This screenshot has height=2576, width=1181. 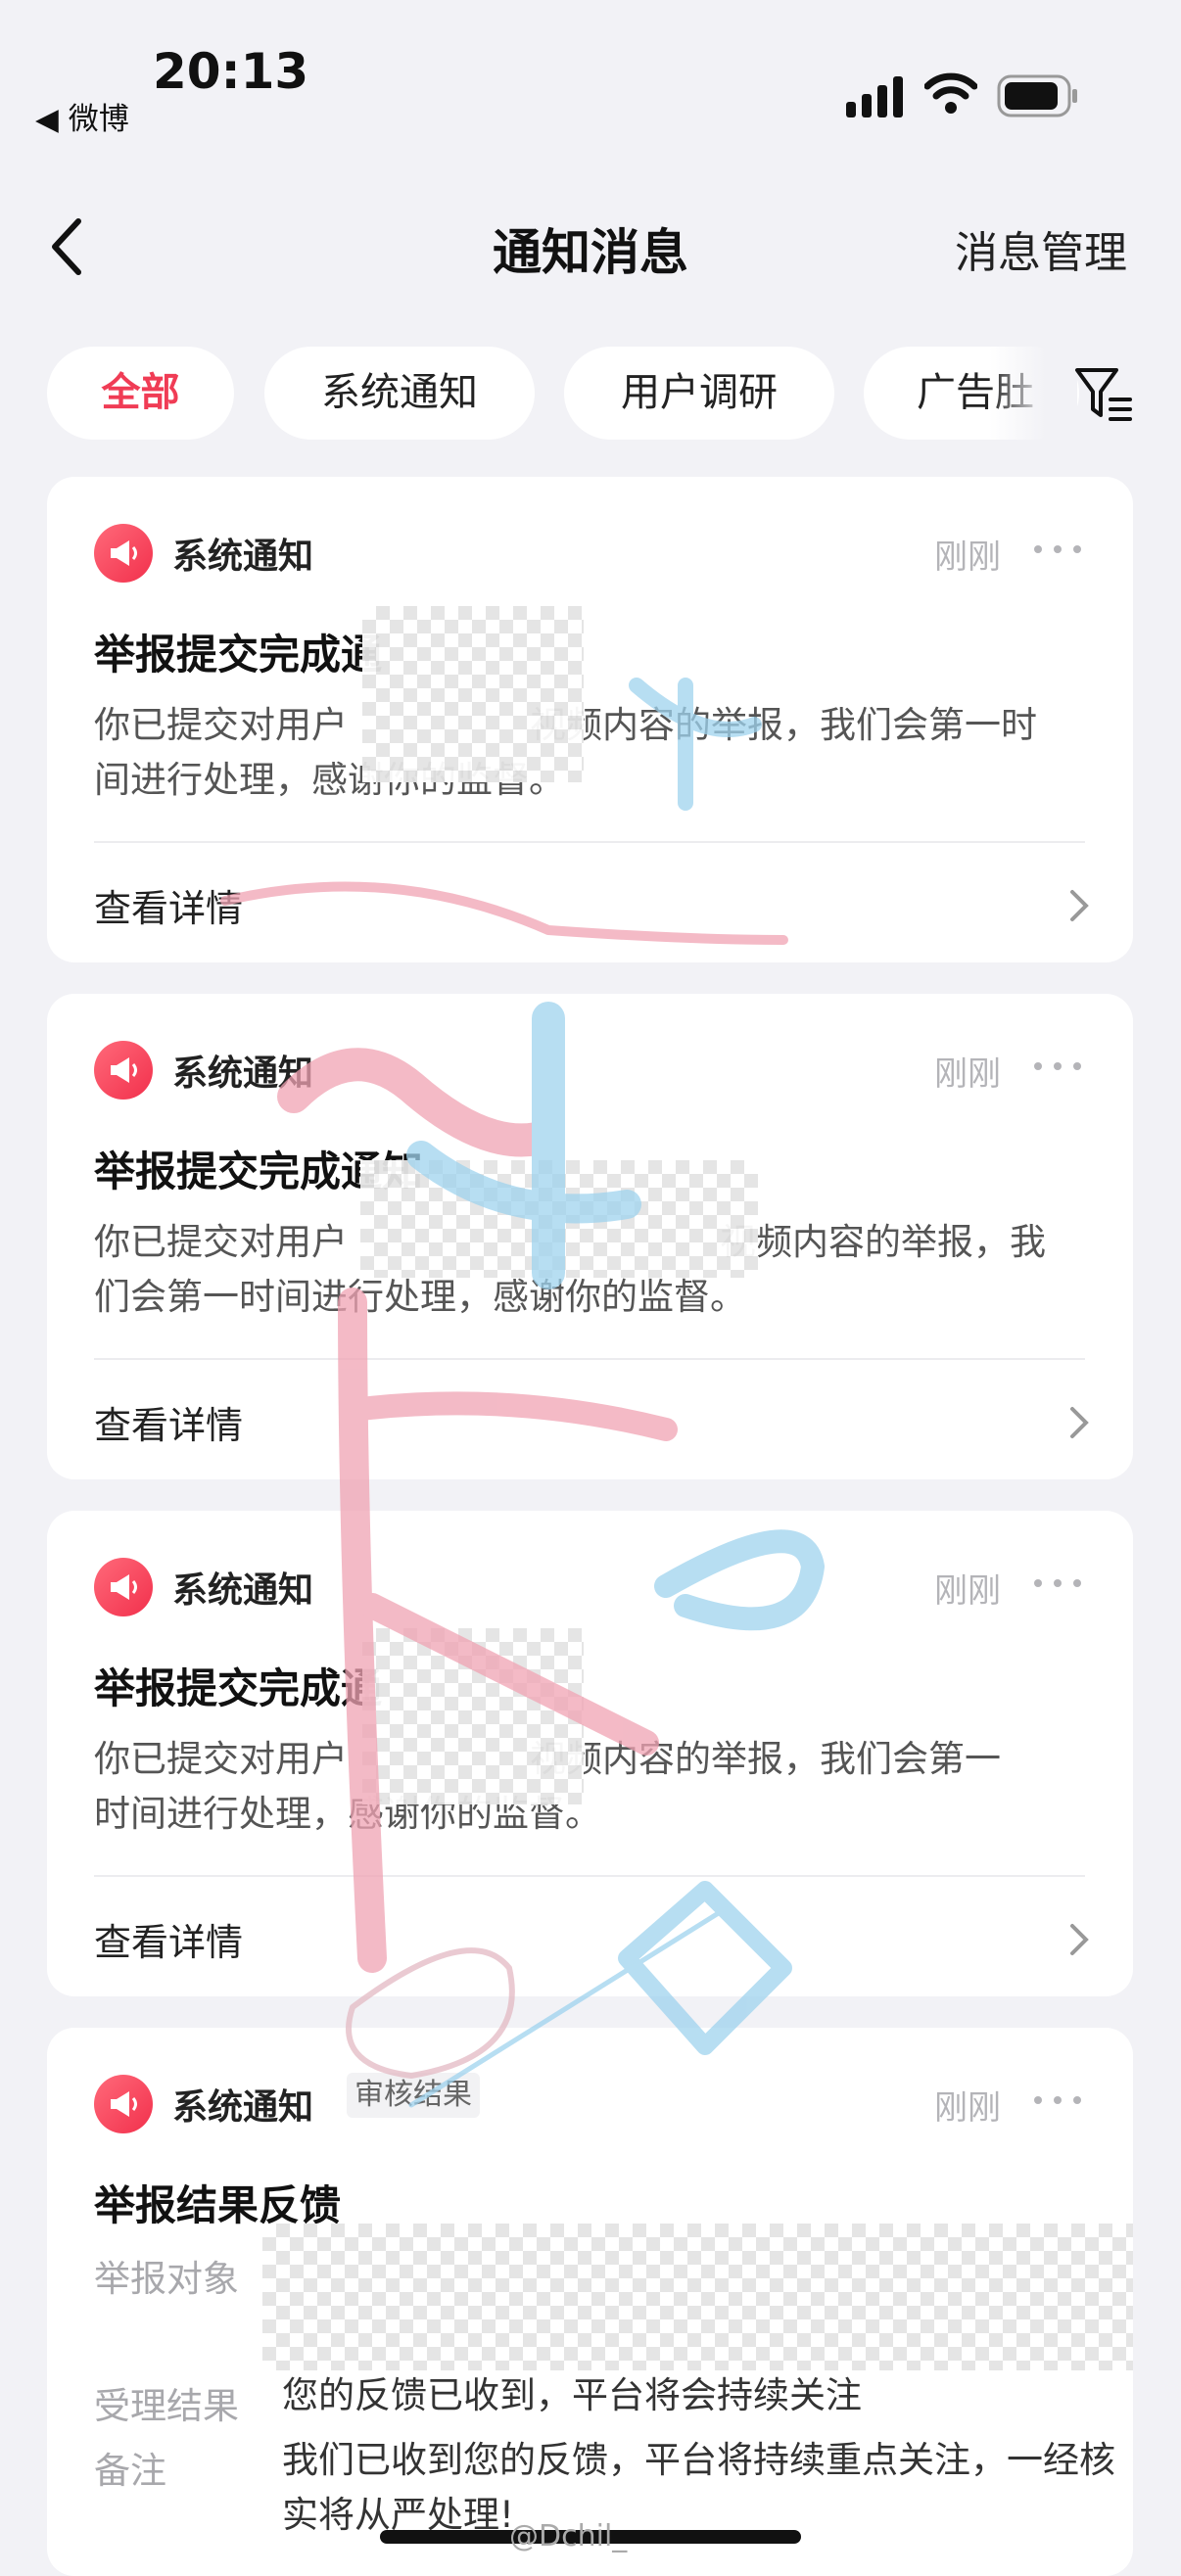 I want to click on watermark-text: @Dchil_, so click(x=569, y=2536).